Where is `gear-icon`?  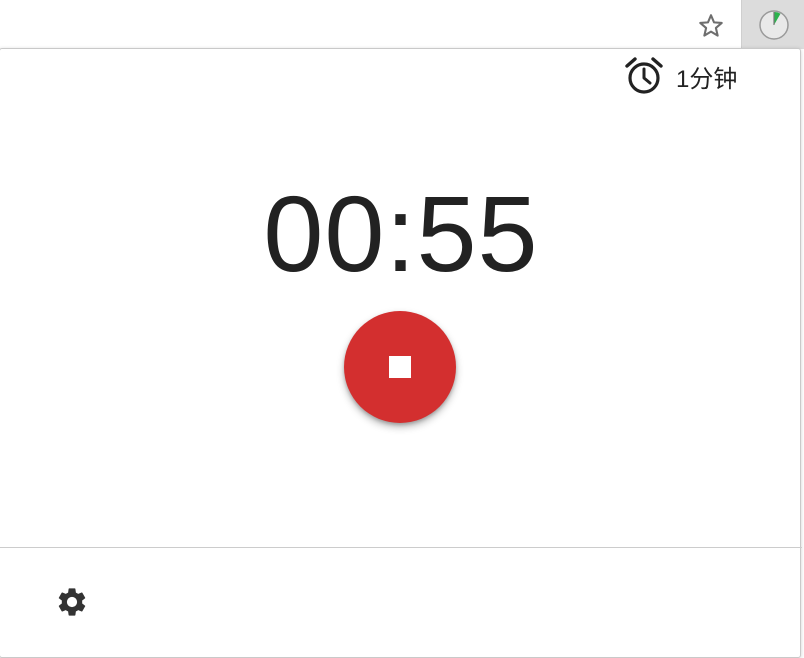 gear-icon is located at coordinates (72, 602).